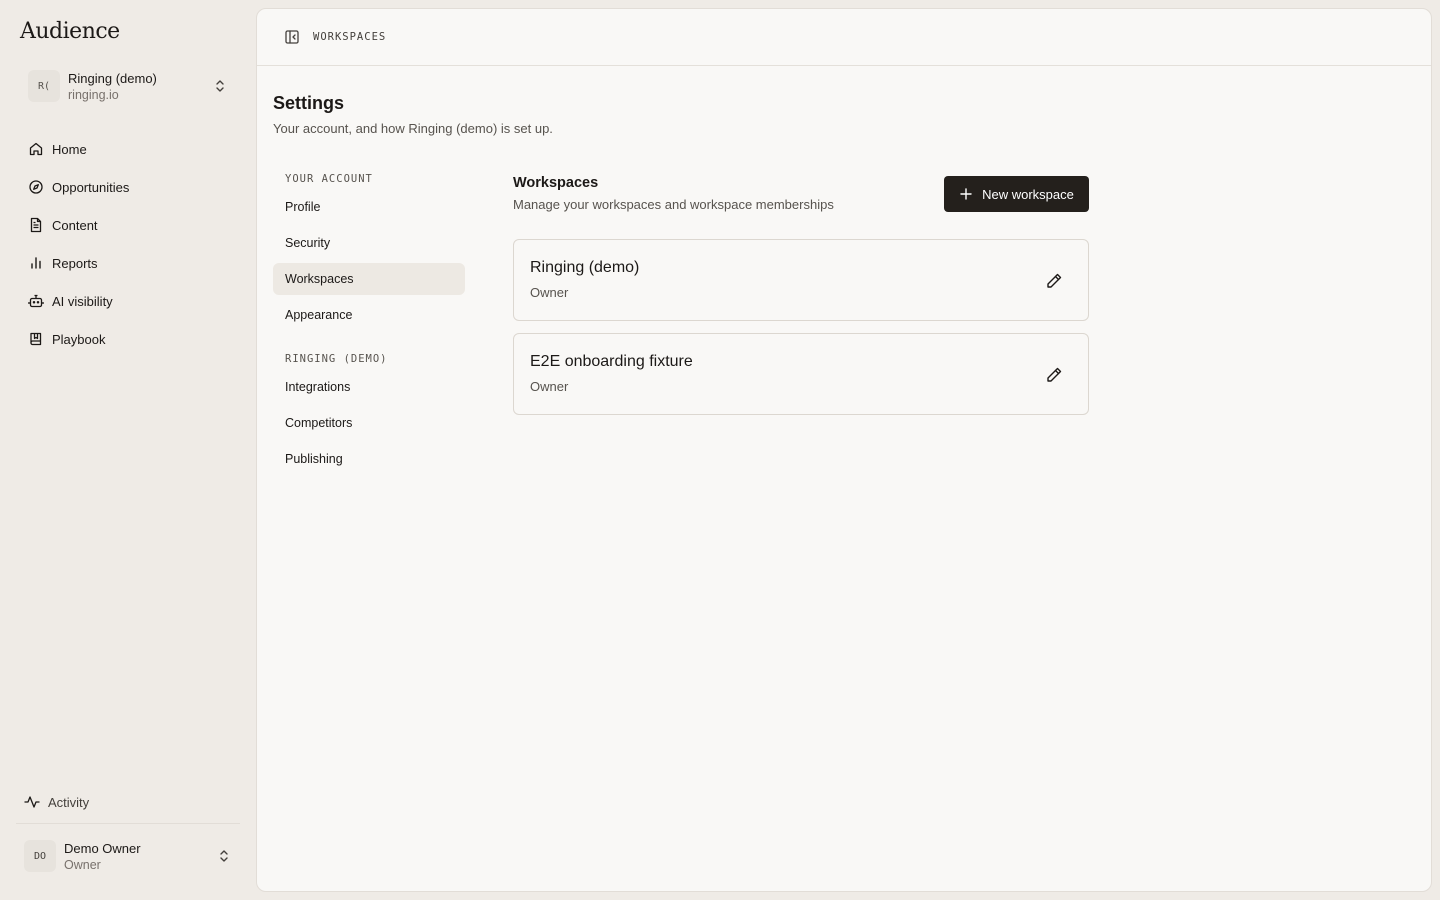 Image resolution: width=1440 pixels, height=900 pixels. I want to click on user-menu: DO Demo Owner Owner, so click(128, 856).